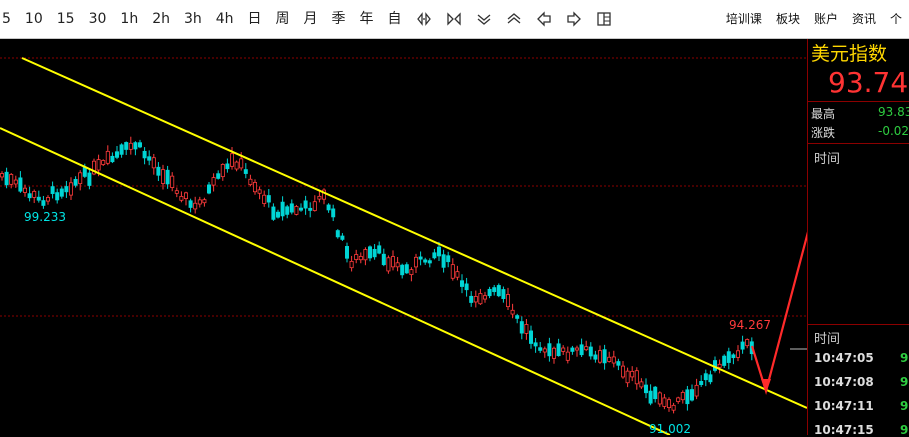 Image resolution: width=909 pixels, height=437 pixels. Describe the element at coordinates (904, 358) in the screenshot. I see `tick-price: 93` at that location.